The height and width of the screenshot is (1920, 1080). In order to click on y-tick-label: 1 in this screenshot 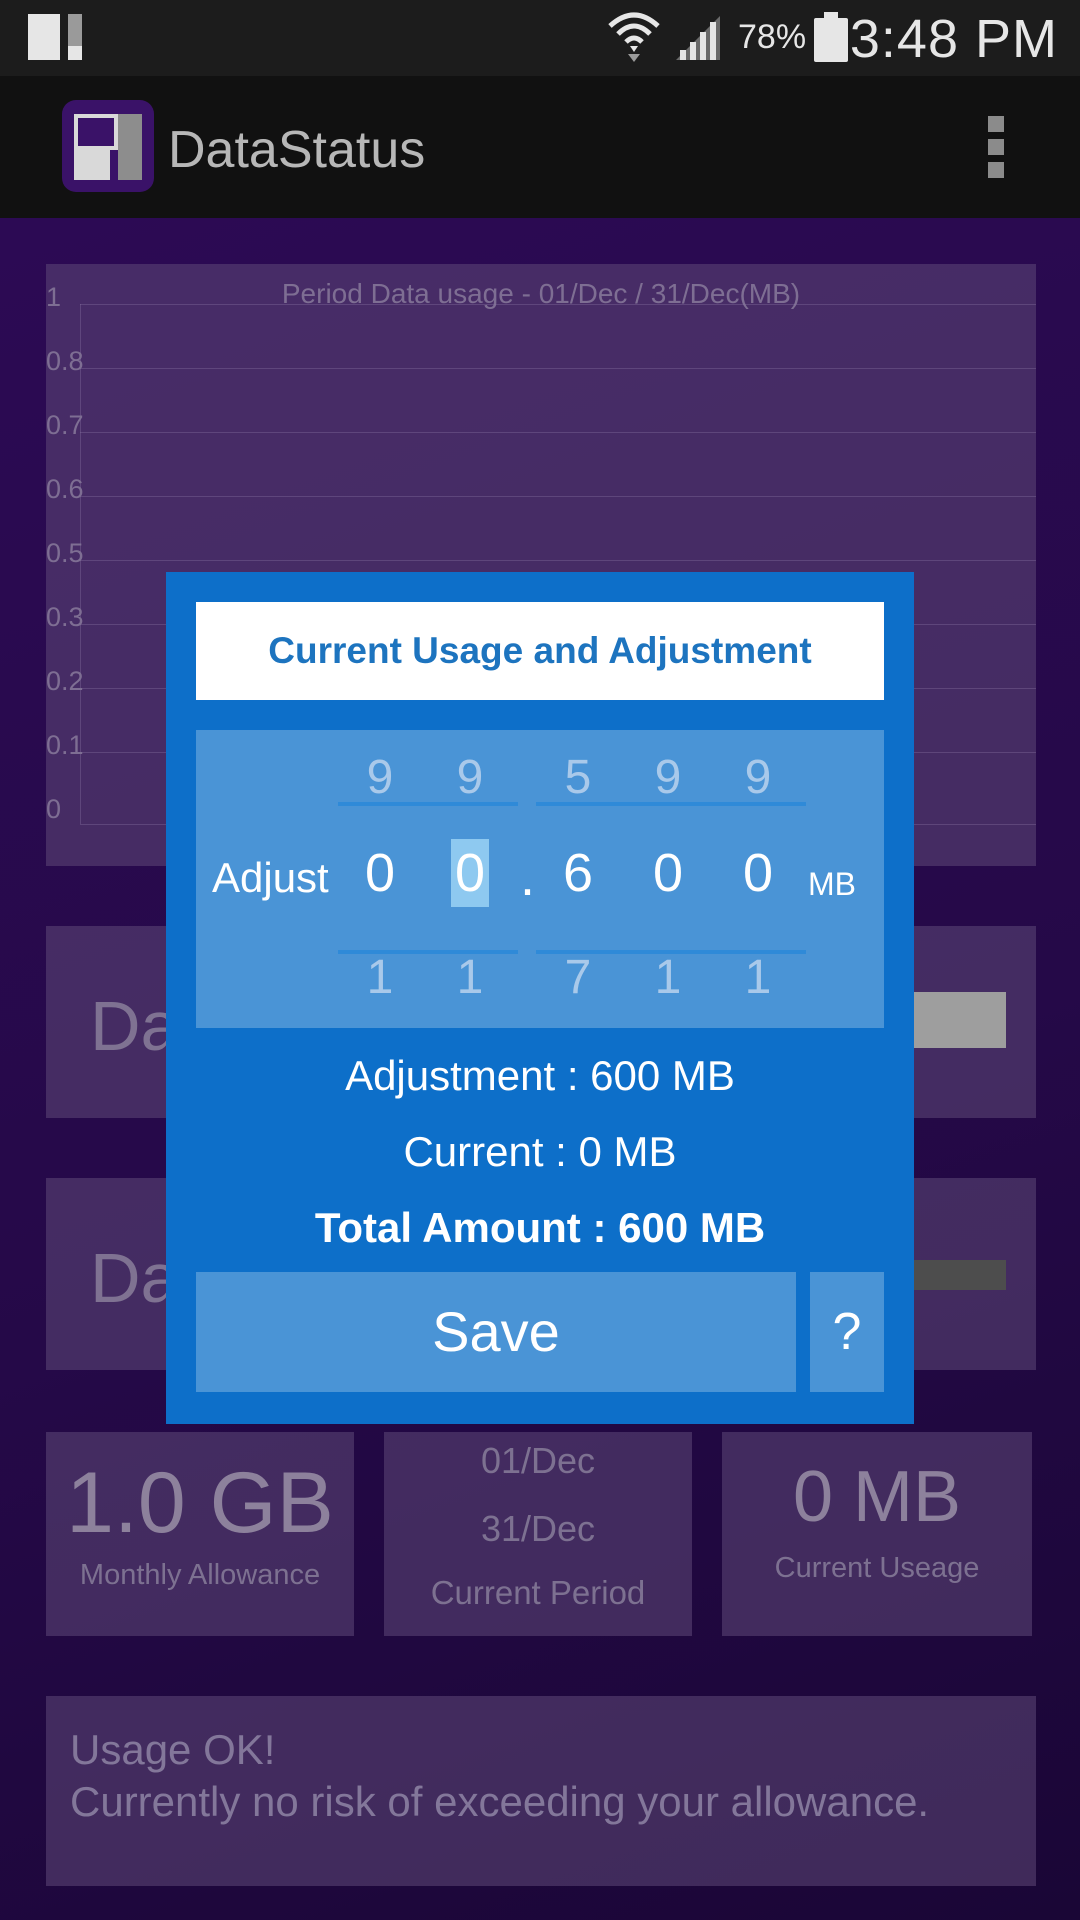, I will do `click(54, 297)`.